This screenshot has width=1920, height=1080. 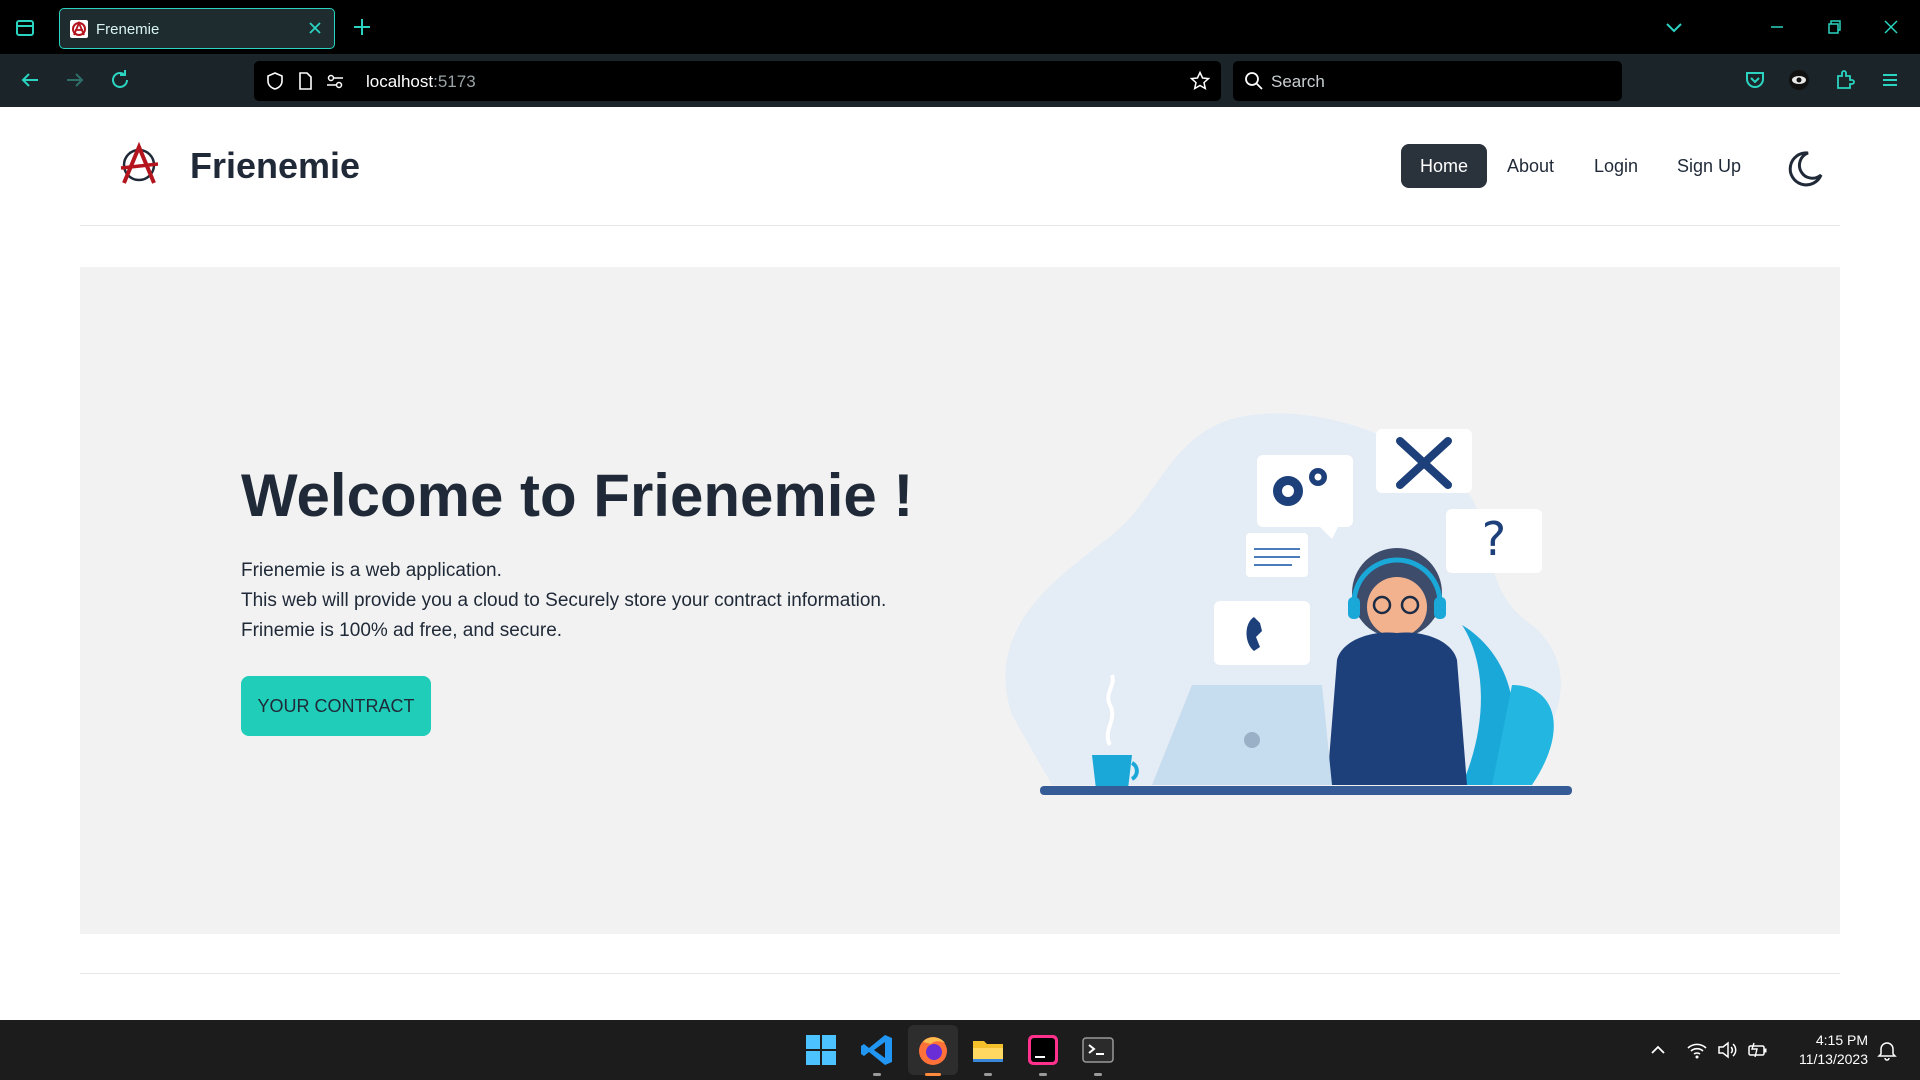 What do you see at coordinates (1709, 166) in the screenshot?
I see `nav-sign-up: Sign Up` at bounding box center [1709, 166].